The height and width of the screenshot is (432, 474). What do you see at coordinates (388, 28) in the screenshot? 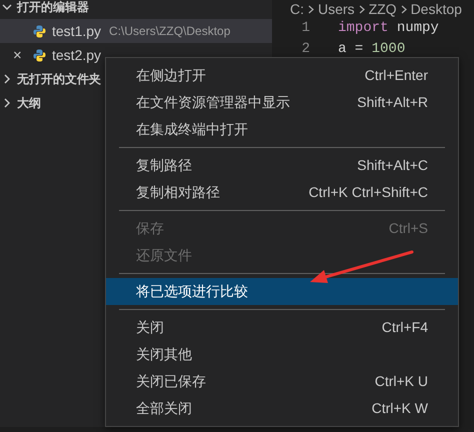
I see `code-line: import numpy` at bounding box center [388, 28].